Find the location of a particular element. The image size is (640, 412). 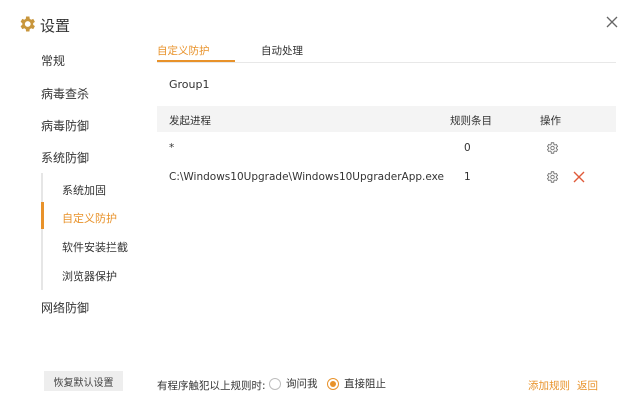

submenu-divider is located at coordinates (42, 231).